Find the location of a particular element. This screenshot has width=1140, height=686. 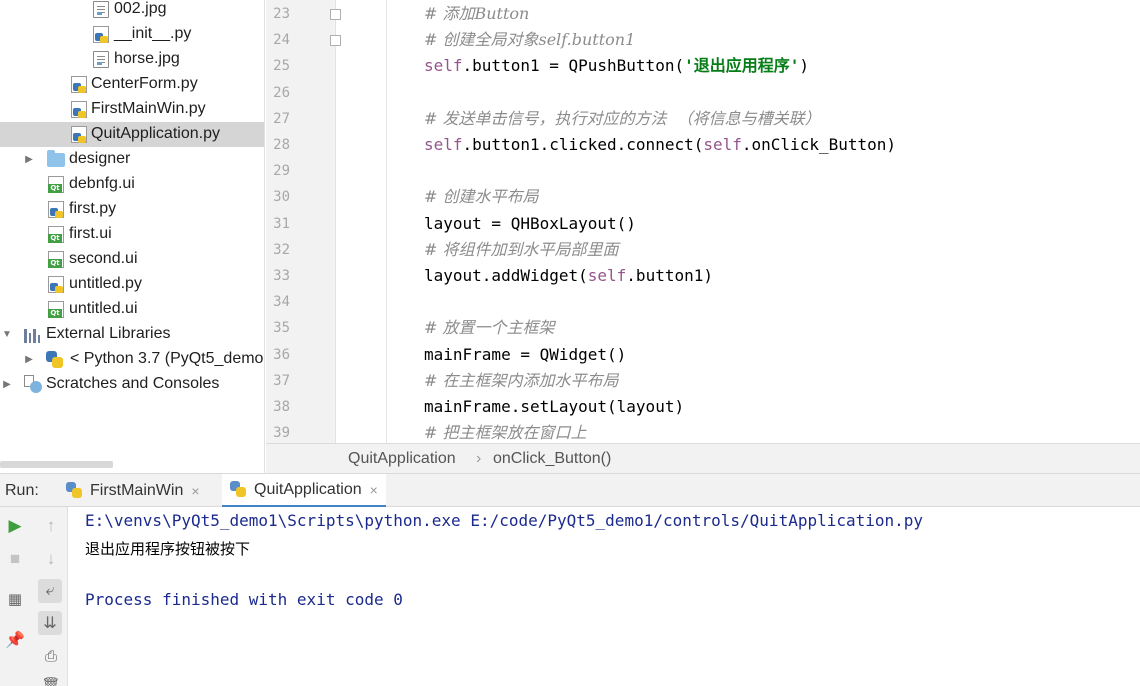

breadcrumb-method: onClick_Button() is located at coordinates (552, 459).